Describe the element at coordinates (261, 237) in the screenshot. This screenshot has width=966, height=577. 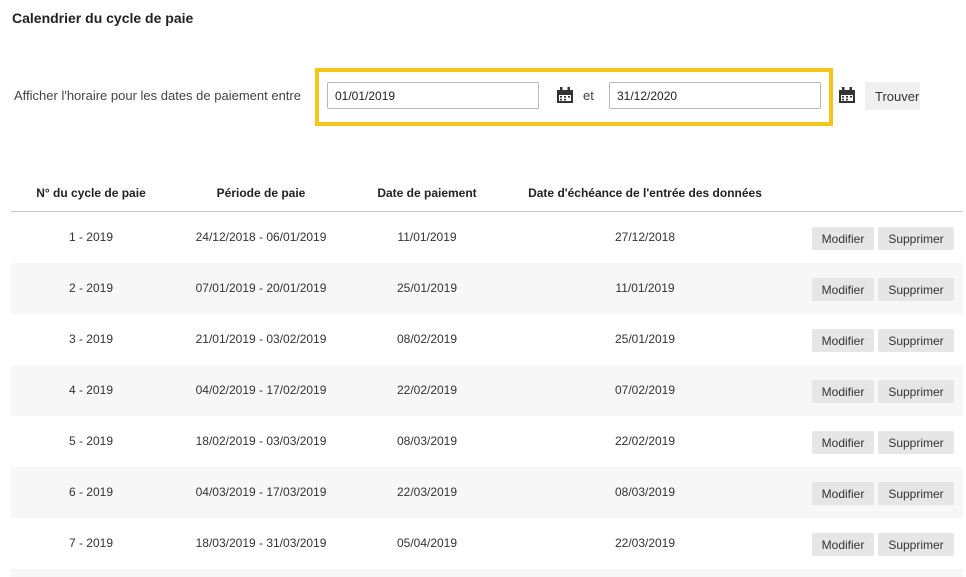
I see `pay-period: 24/12/2018 - 06/01/2019` at that location.